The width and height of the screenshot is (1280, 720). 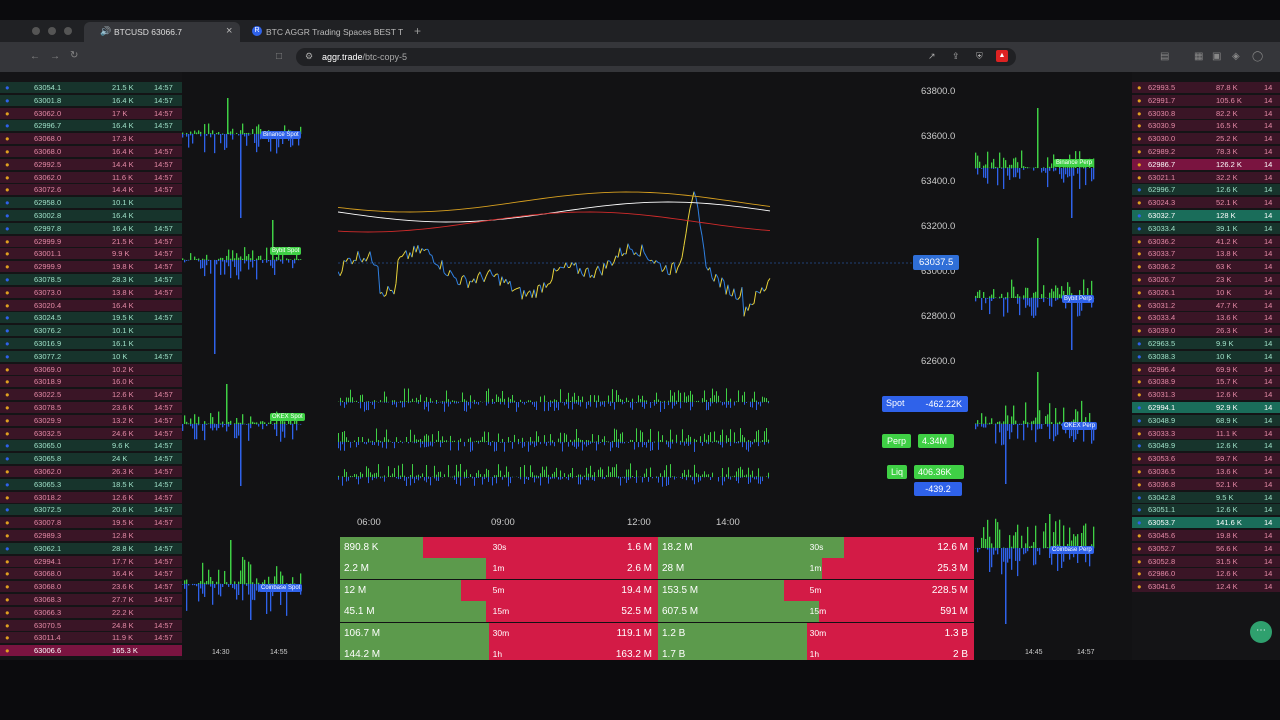 I want to click on liq-value-badge: 406.36K, so click(x=939, y=472).